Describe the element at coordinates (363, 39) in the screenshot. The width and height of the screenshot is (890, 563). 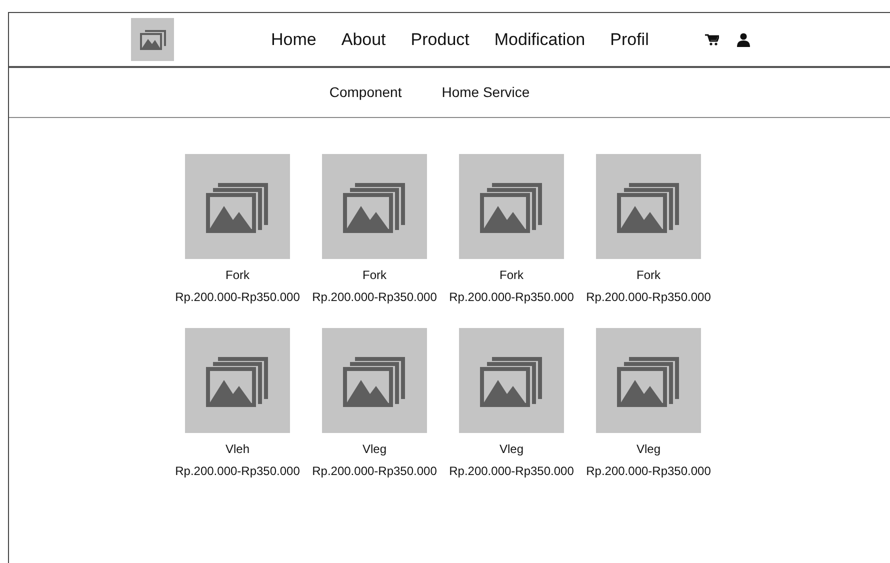
I see `nav-link: About` at that location.